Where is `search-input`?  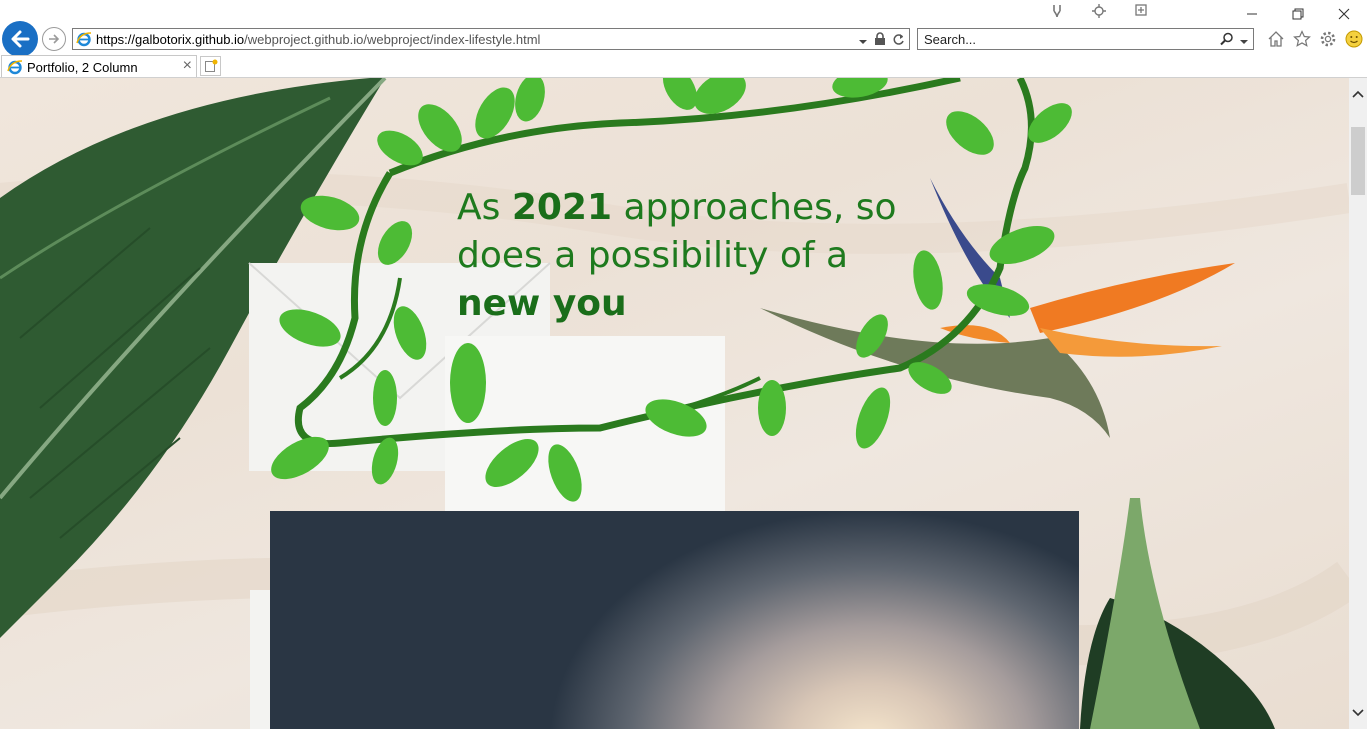 search-input is located at coordinates (1064, 39).